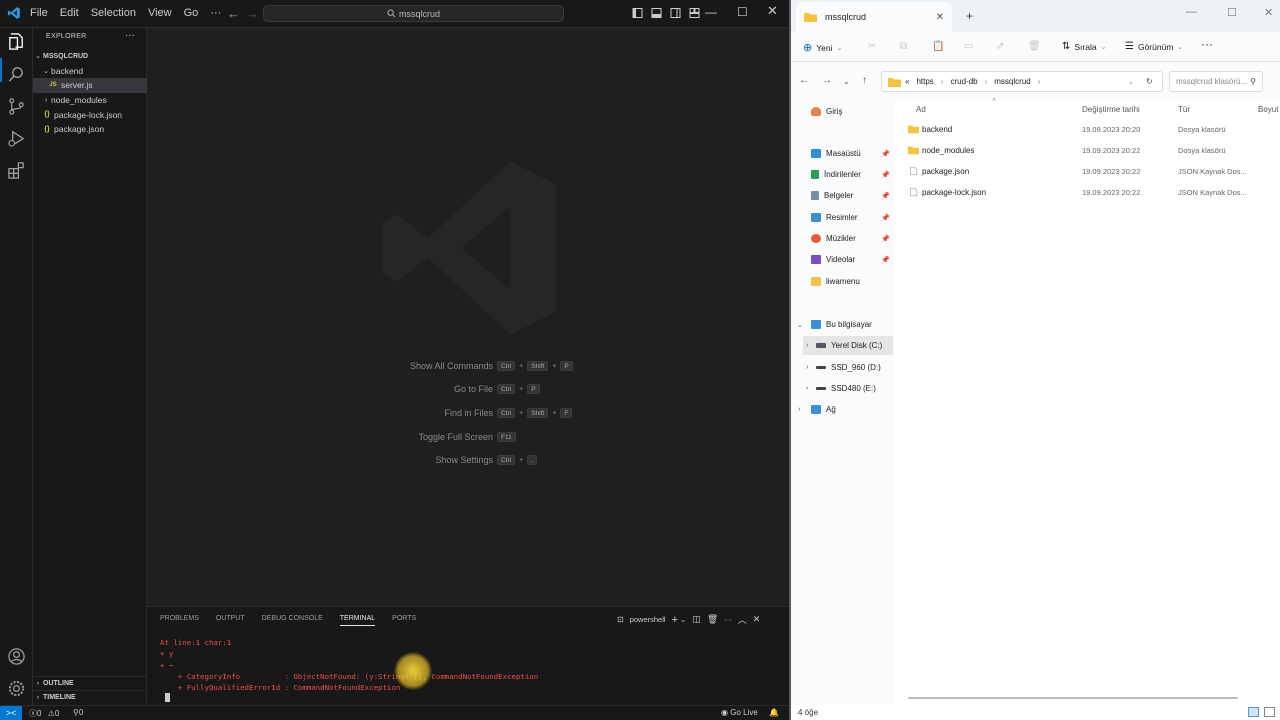 This screenshot has width=1280, height=720. What do you see at coordinates (44, 713) in the screenshot?
I see `problems-status: ⓧ0 ⚠0` at bounding box center [44, 713].